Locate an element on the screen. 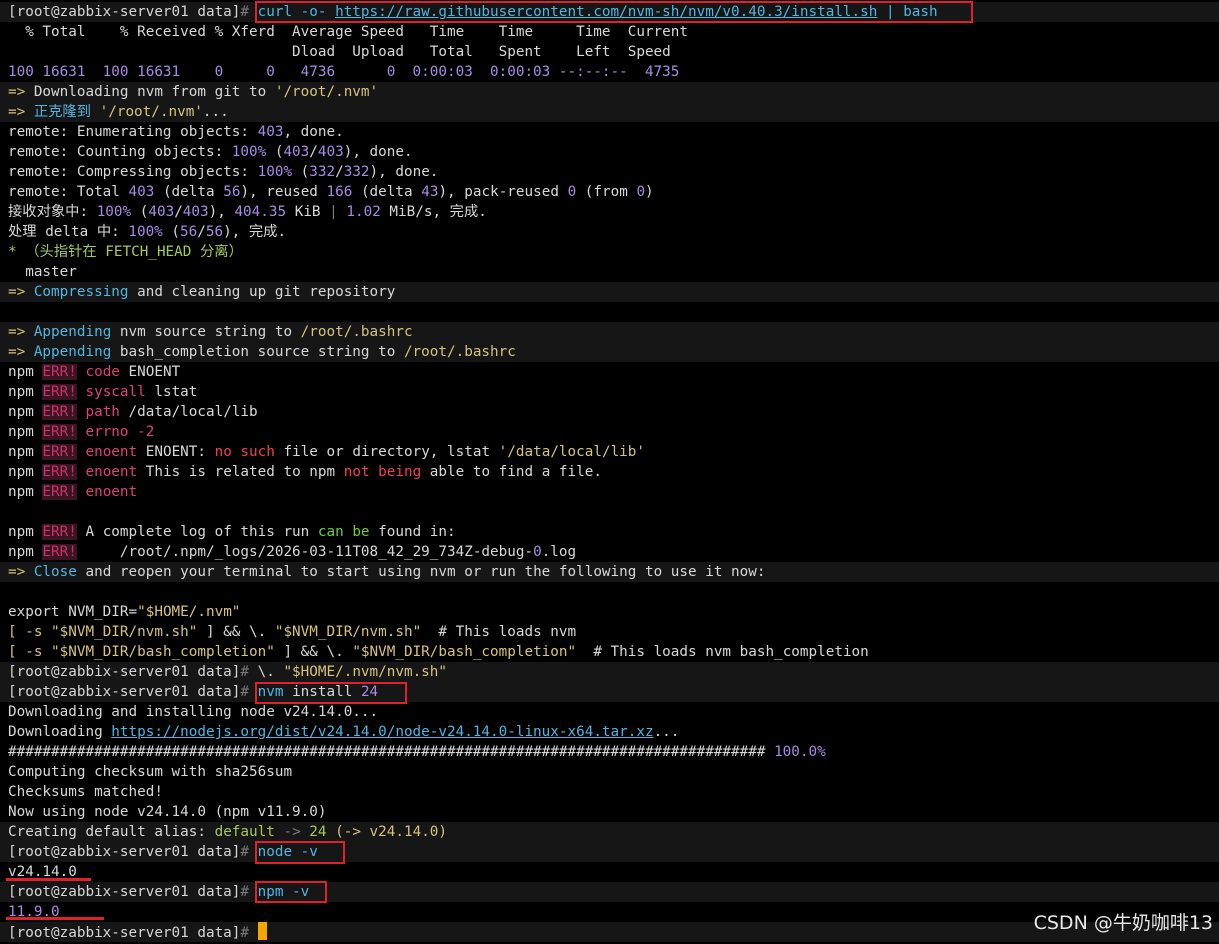 This screenshot has height=944, width=1219. terminal-text-segment: | is located at coordinates (333, 212).